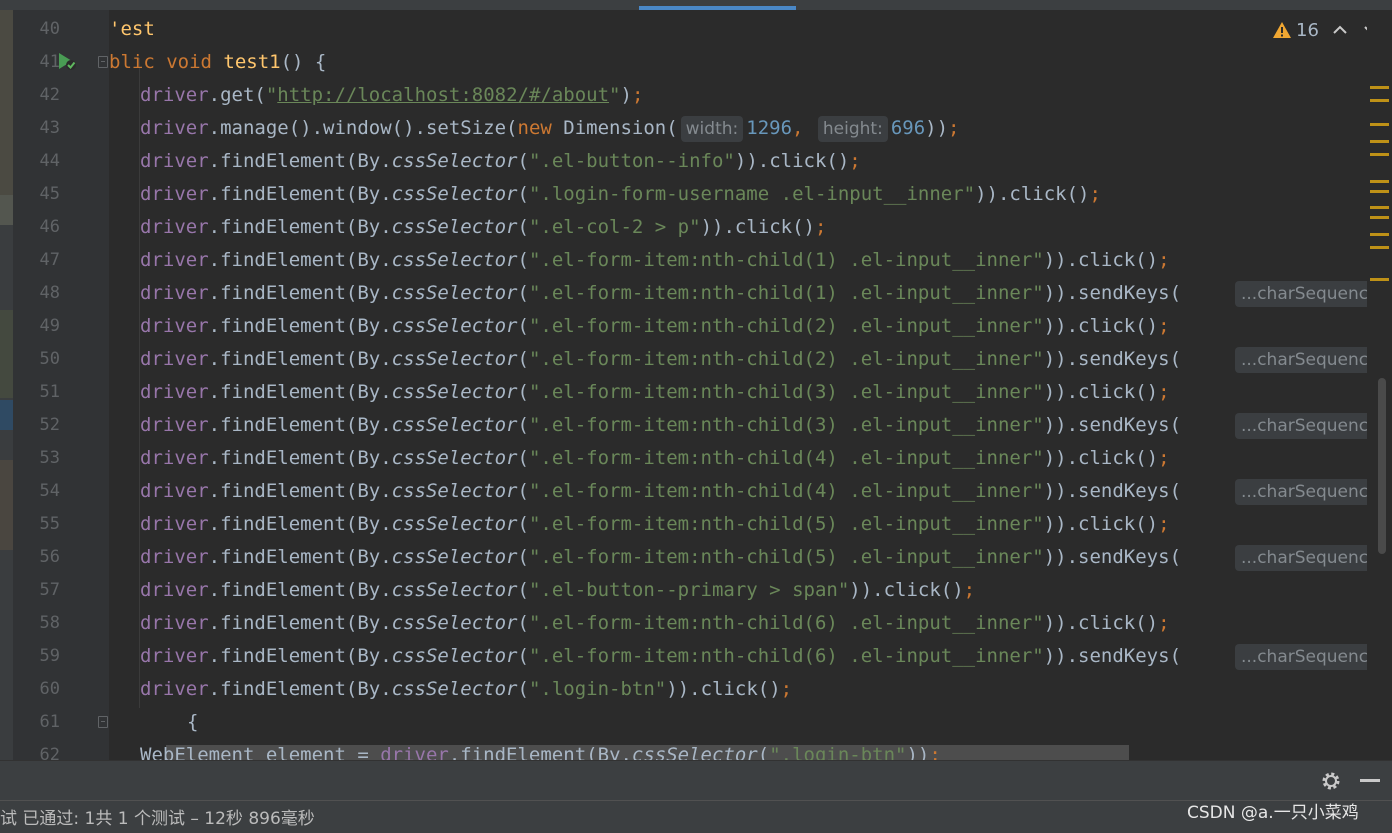  I want to click on chevron-up-icon, so click(1340, 30).